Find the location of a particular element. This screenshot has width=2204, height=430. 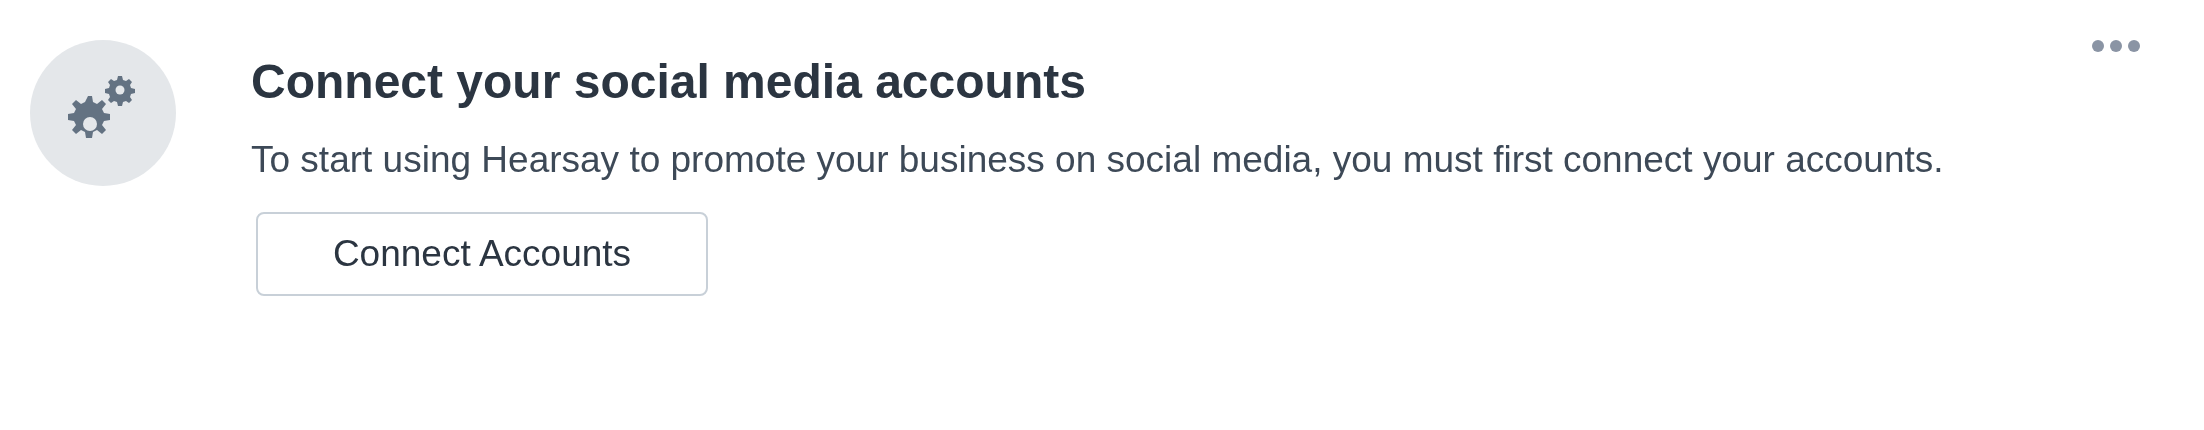

card-title: Connect your social media accounts is located at coordinates (669, 82).